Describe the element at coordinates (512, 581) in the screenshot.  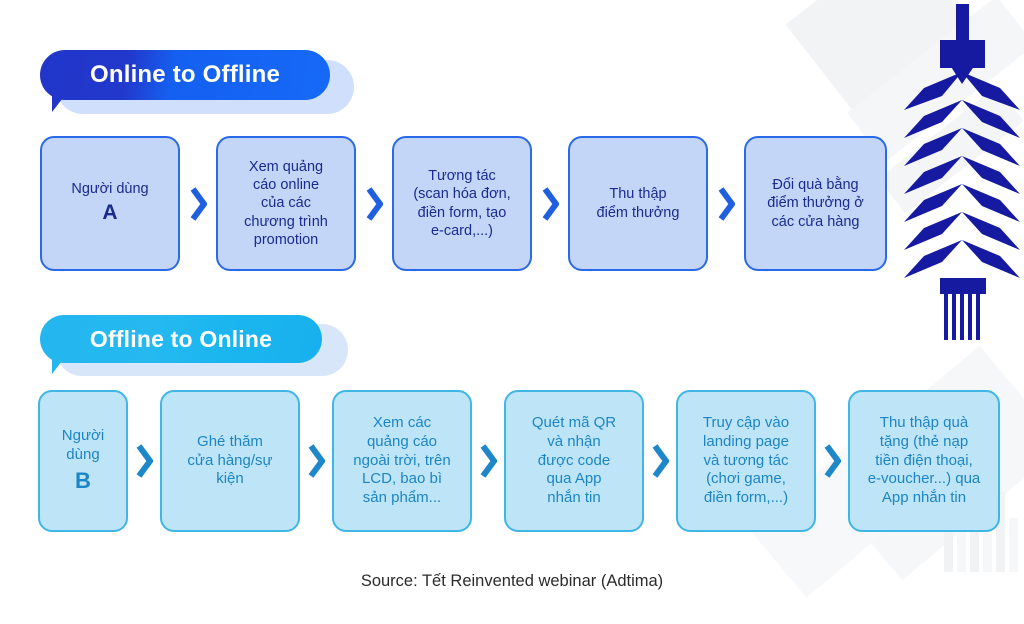
I see `source-caption: Source: Tết Reinvented webinar (Adtima)` at that location.